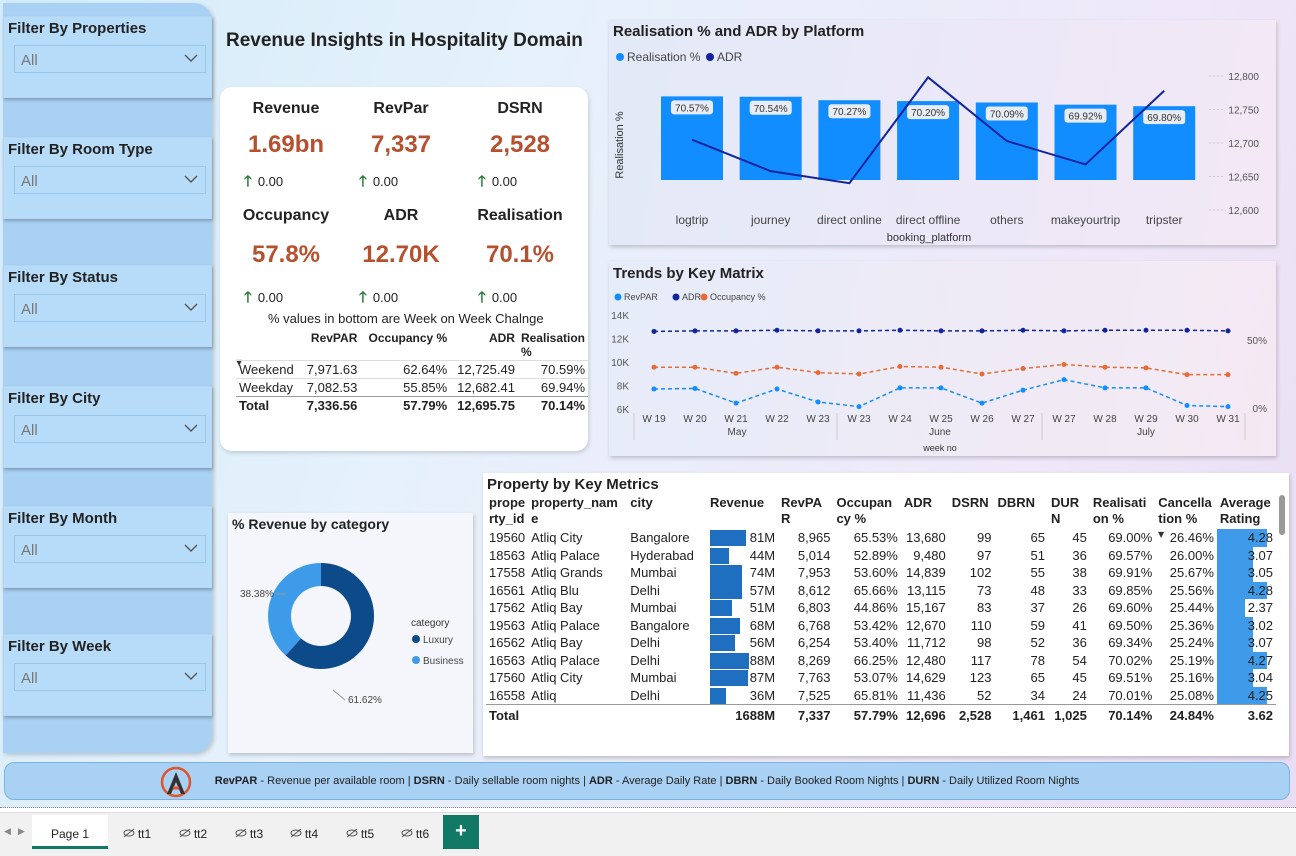  Describe the element at coordinates (360, 832) in the screenshot. I see `tab-hidden-page: tt5` at that location.